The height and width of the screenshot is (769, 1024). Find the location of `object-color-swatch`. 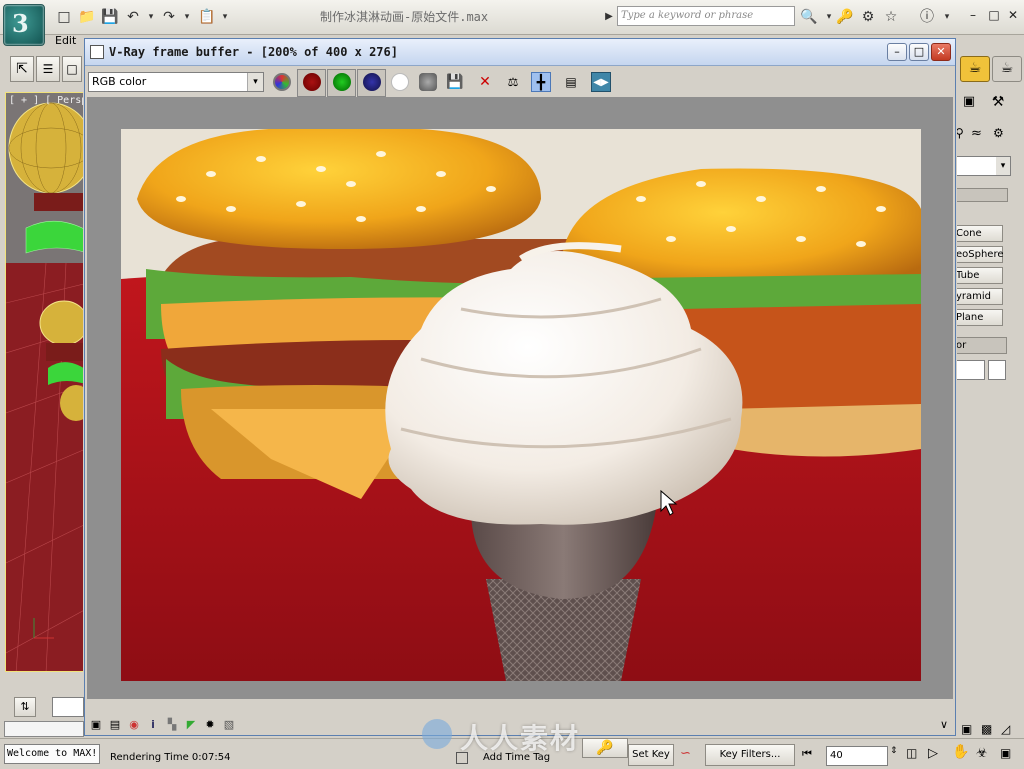

object-color-swatch is located at coordinates (997, 370).